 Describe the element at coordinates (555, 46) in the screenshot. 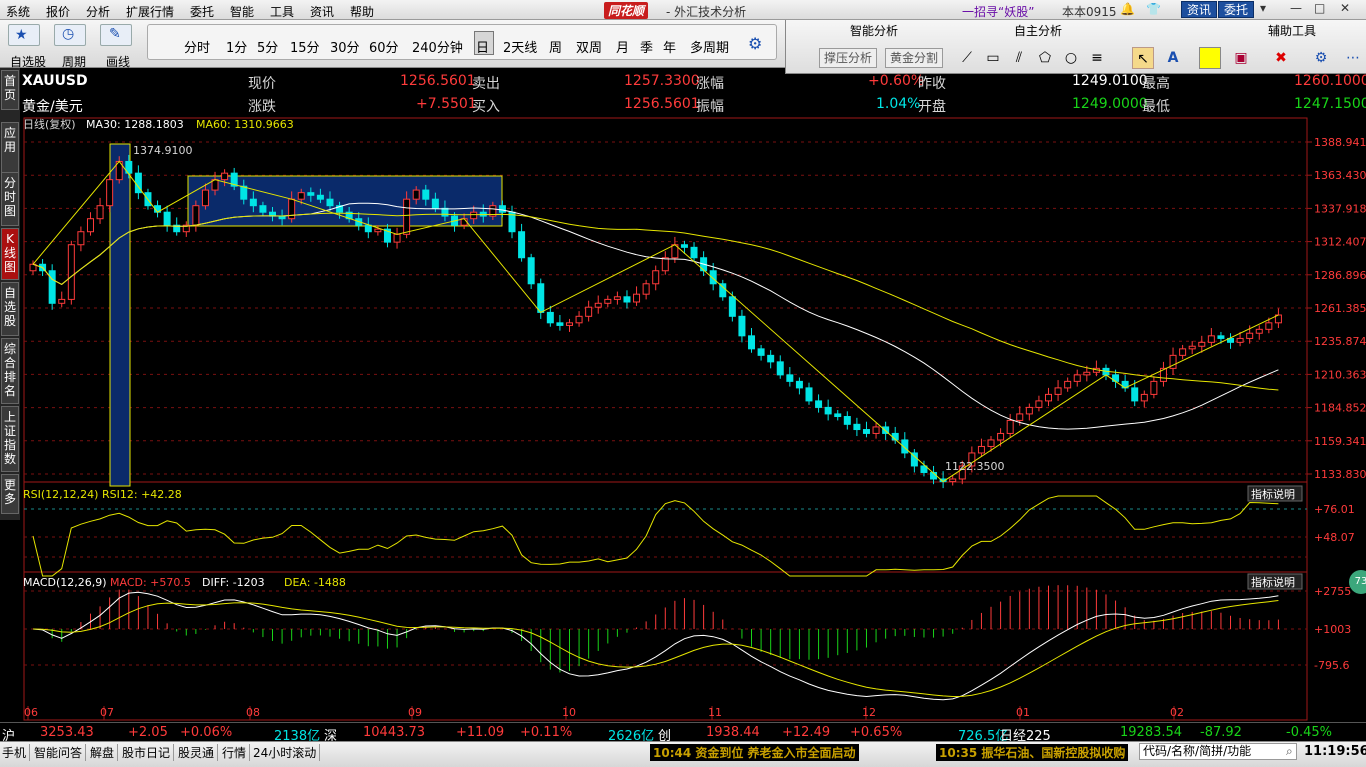

I see `period-week: 周` at that location.